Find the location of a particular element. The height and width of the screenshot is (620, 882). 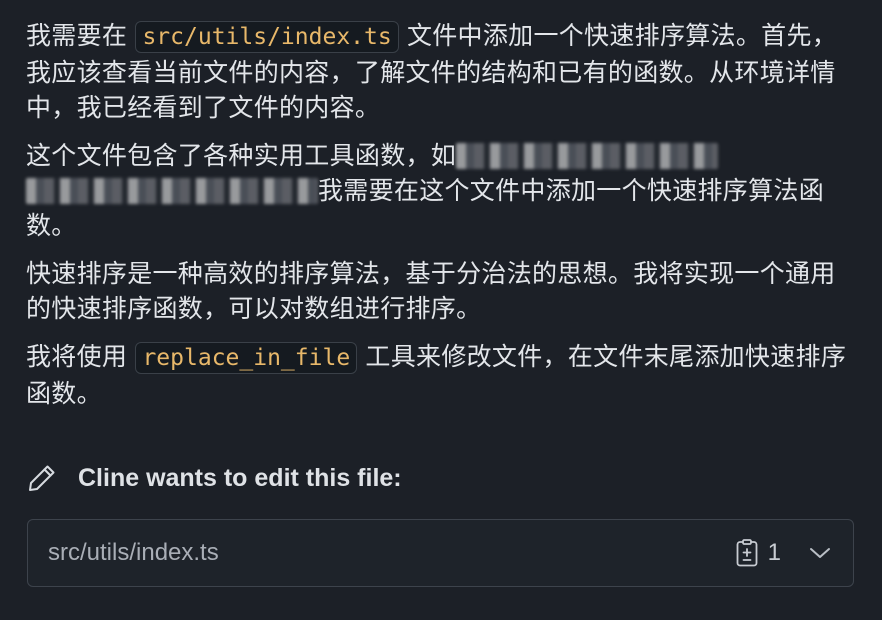

file-path-label: src/utils/index.ts is located at coordinates (133, 552).